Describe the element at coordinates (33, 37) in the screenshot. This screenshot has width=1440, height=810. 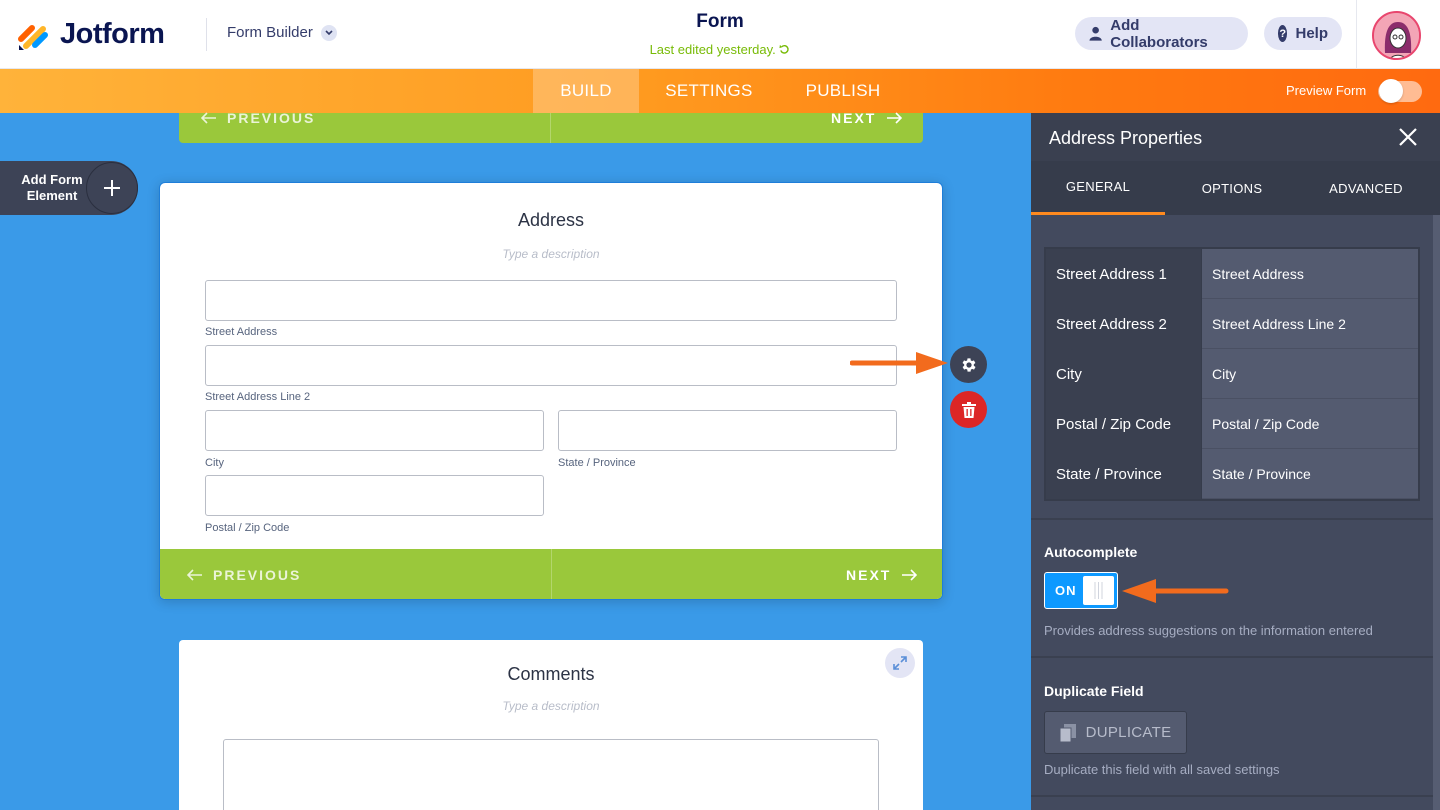
I see `jotform-logo-icon` at that location.